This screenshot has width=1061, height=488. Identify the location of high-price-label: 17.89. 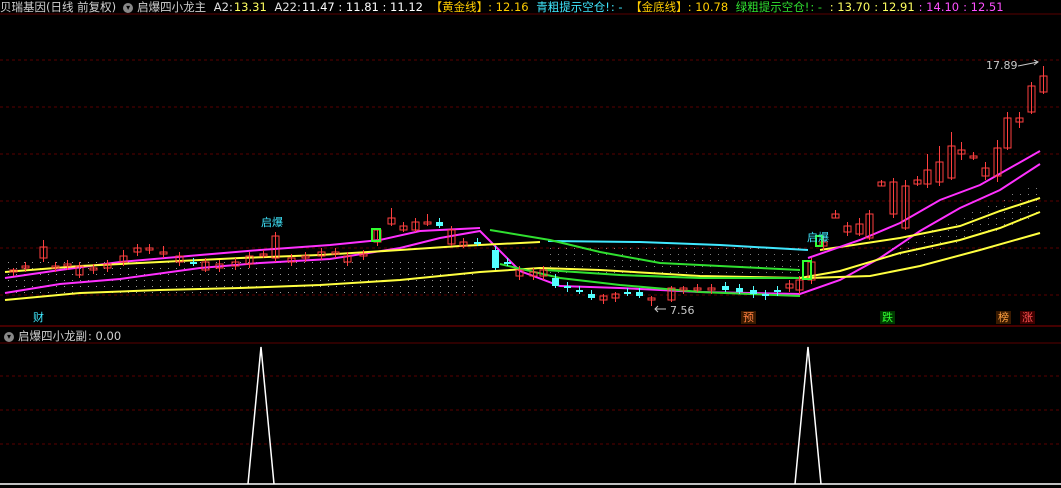
(1002, 65).